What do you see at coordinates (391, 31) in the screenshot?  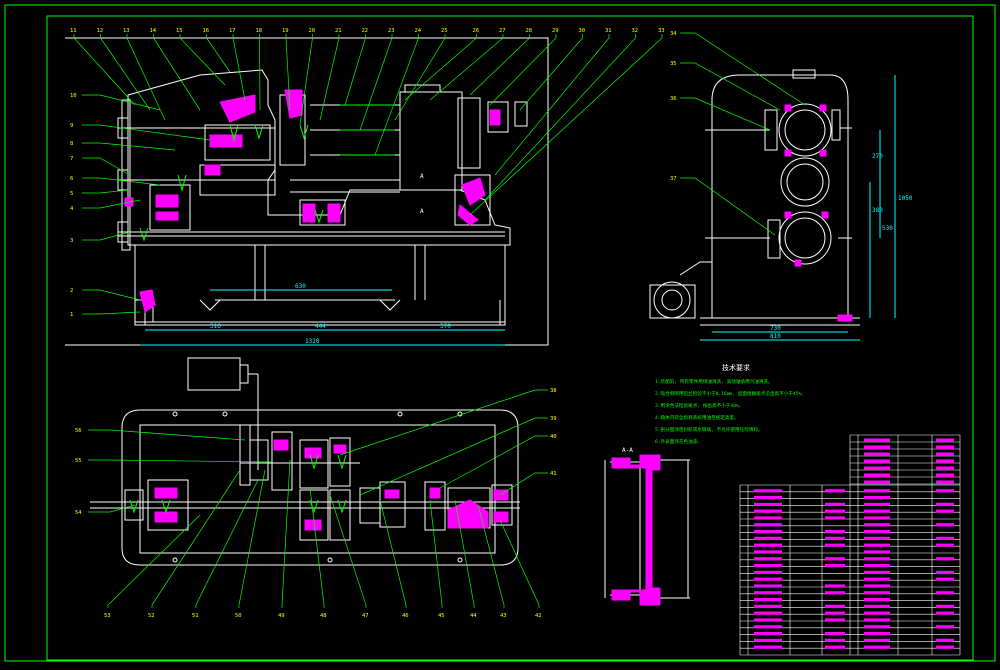 I see `part-number-label: 23` at bounding box center [391, 31].